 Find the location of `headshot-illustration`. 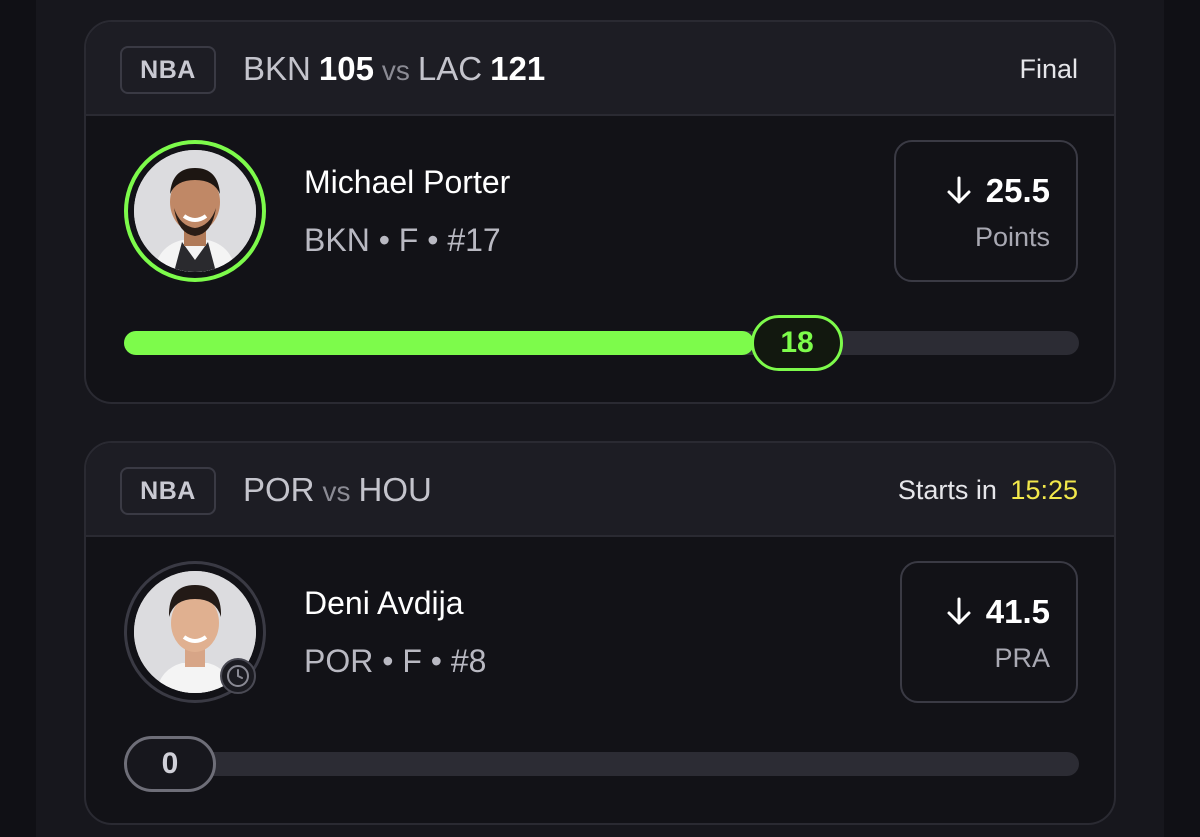

headshot-illustration is located at coordinates (195, 211).